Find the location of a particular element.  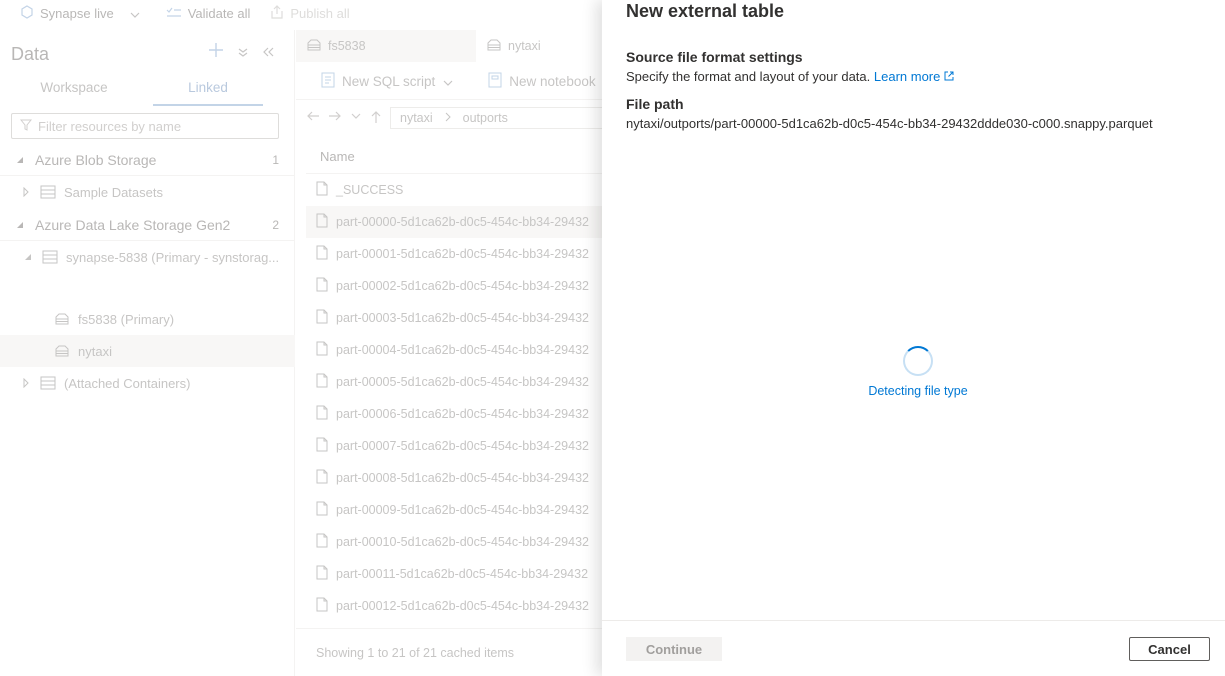

tree-fs5838: fs5838 (Primary) is located at coordinates (147, 319).